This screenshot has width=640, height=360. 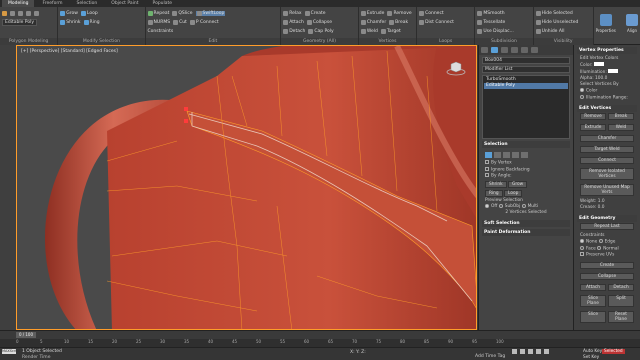 I want to click on reset-plane-button: Reset Plane, so click(x=621, y=316).